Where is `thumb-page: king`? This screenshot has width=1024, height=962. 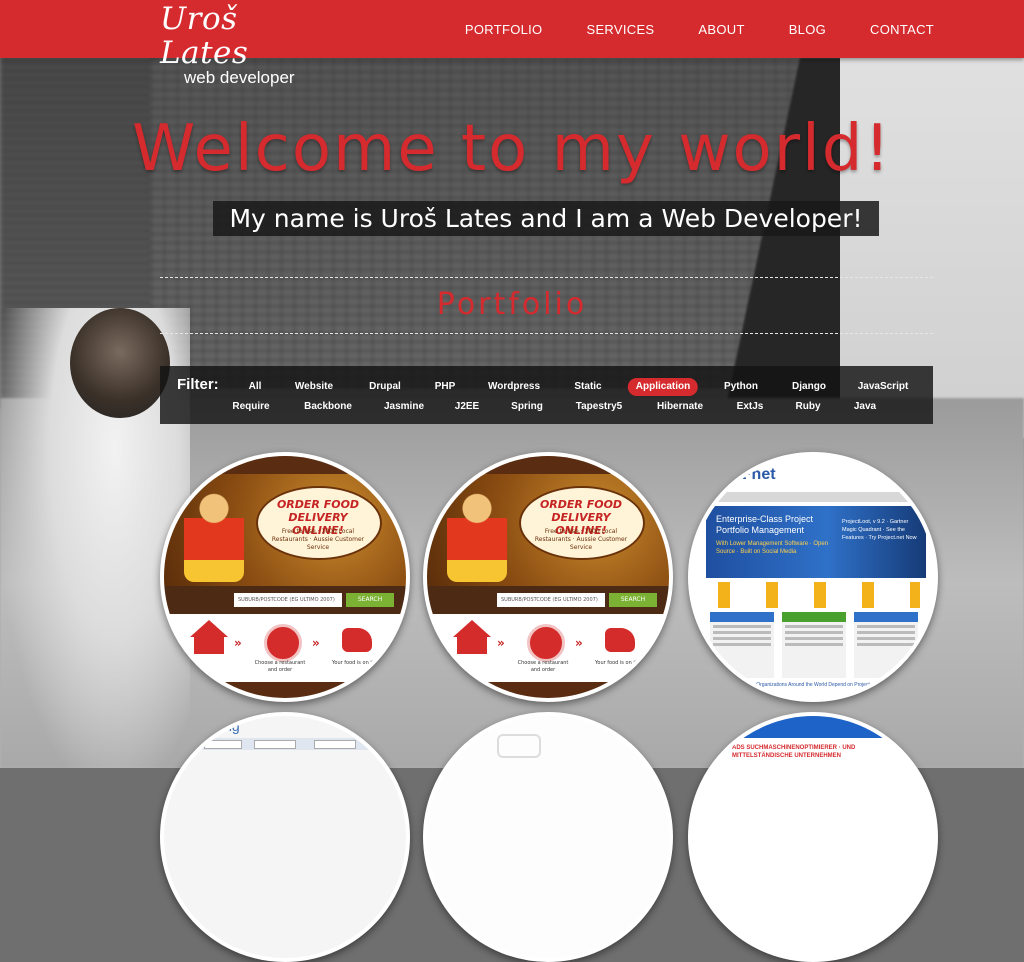 thumb-page: king is located at coordinates (285, 837).